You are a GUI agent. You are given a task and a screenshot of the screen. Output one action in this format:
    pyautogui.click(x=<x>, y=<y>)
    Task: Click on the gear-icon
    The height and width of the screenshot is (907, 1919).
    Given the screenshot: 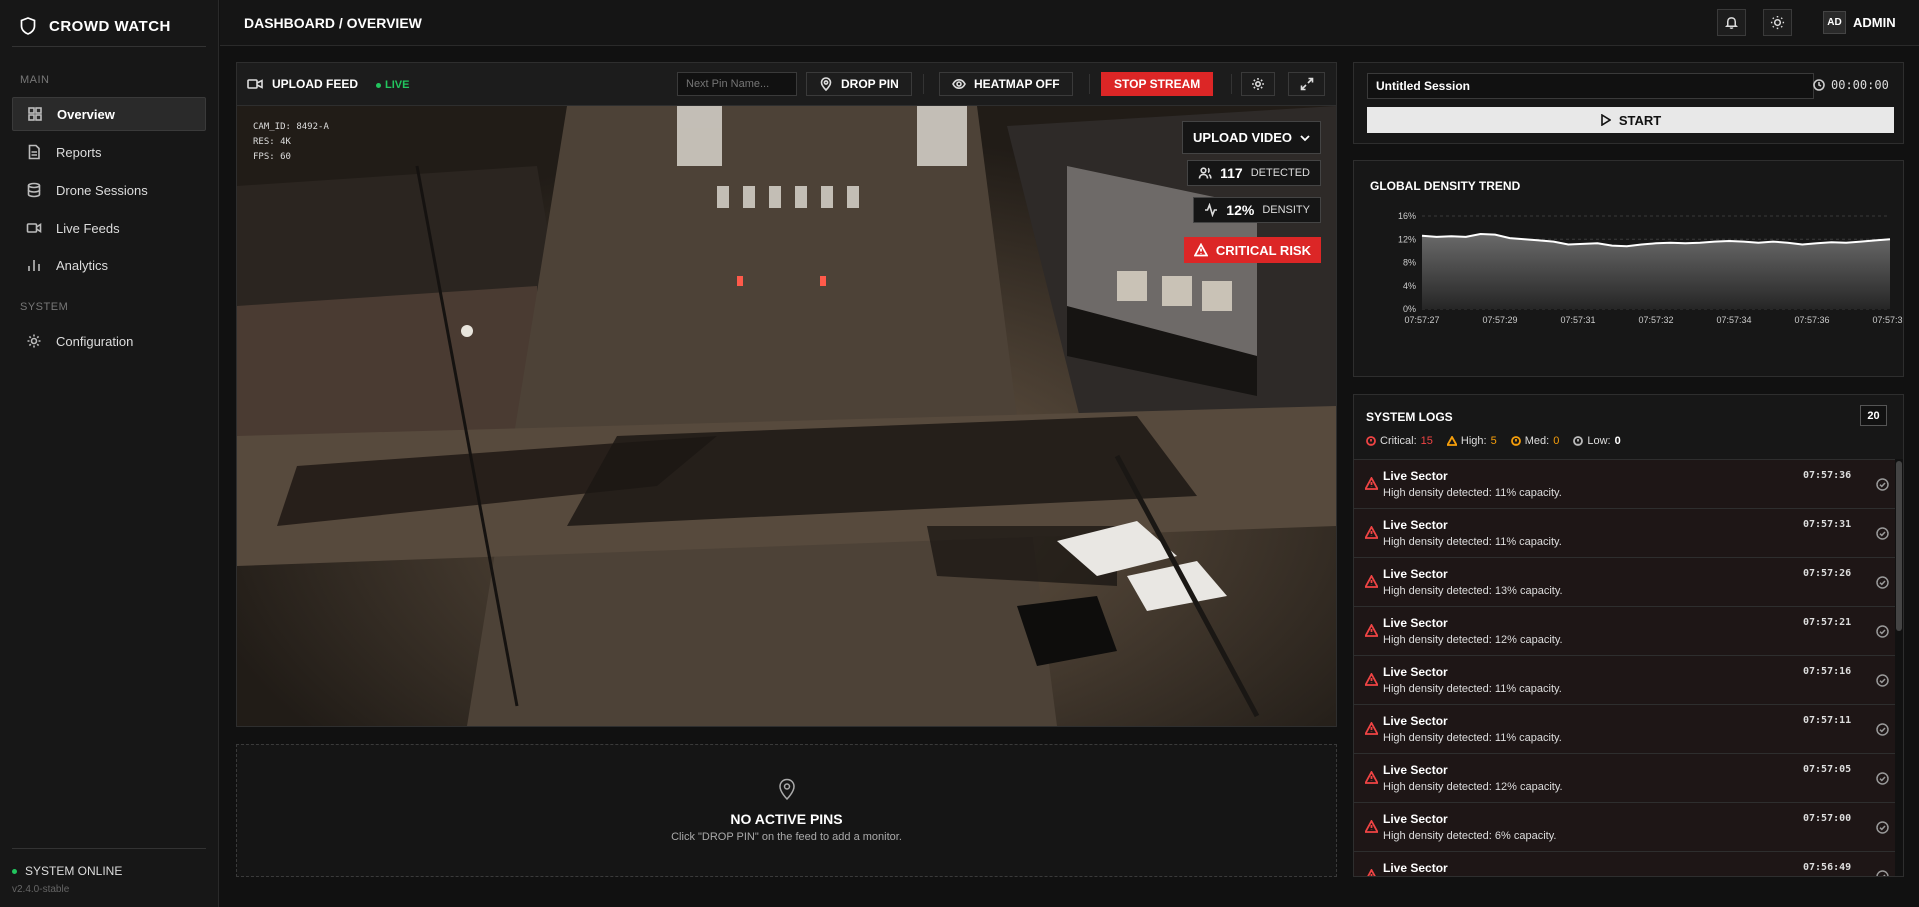 What is the action you would take?
    pyautogui.click(x=1258, y=84)
    